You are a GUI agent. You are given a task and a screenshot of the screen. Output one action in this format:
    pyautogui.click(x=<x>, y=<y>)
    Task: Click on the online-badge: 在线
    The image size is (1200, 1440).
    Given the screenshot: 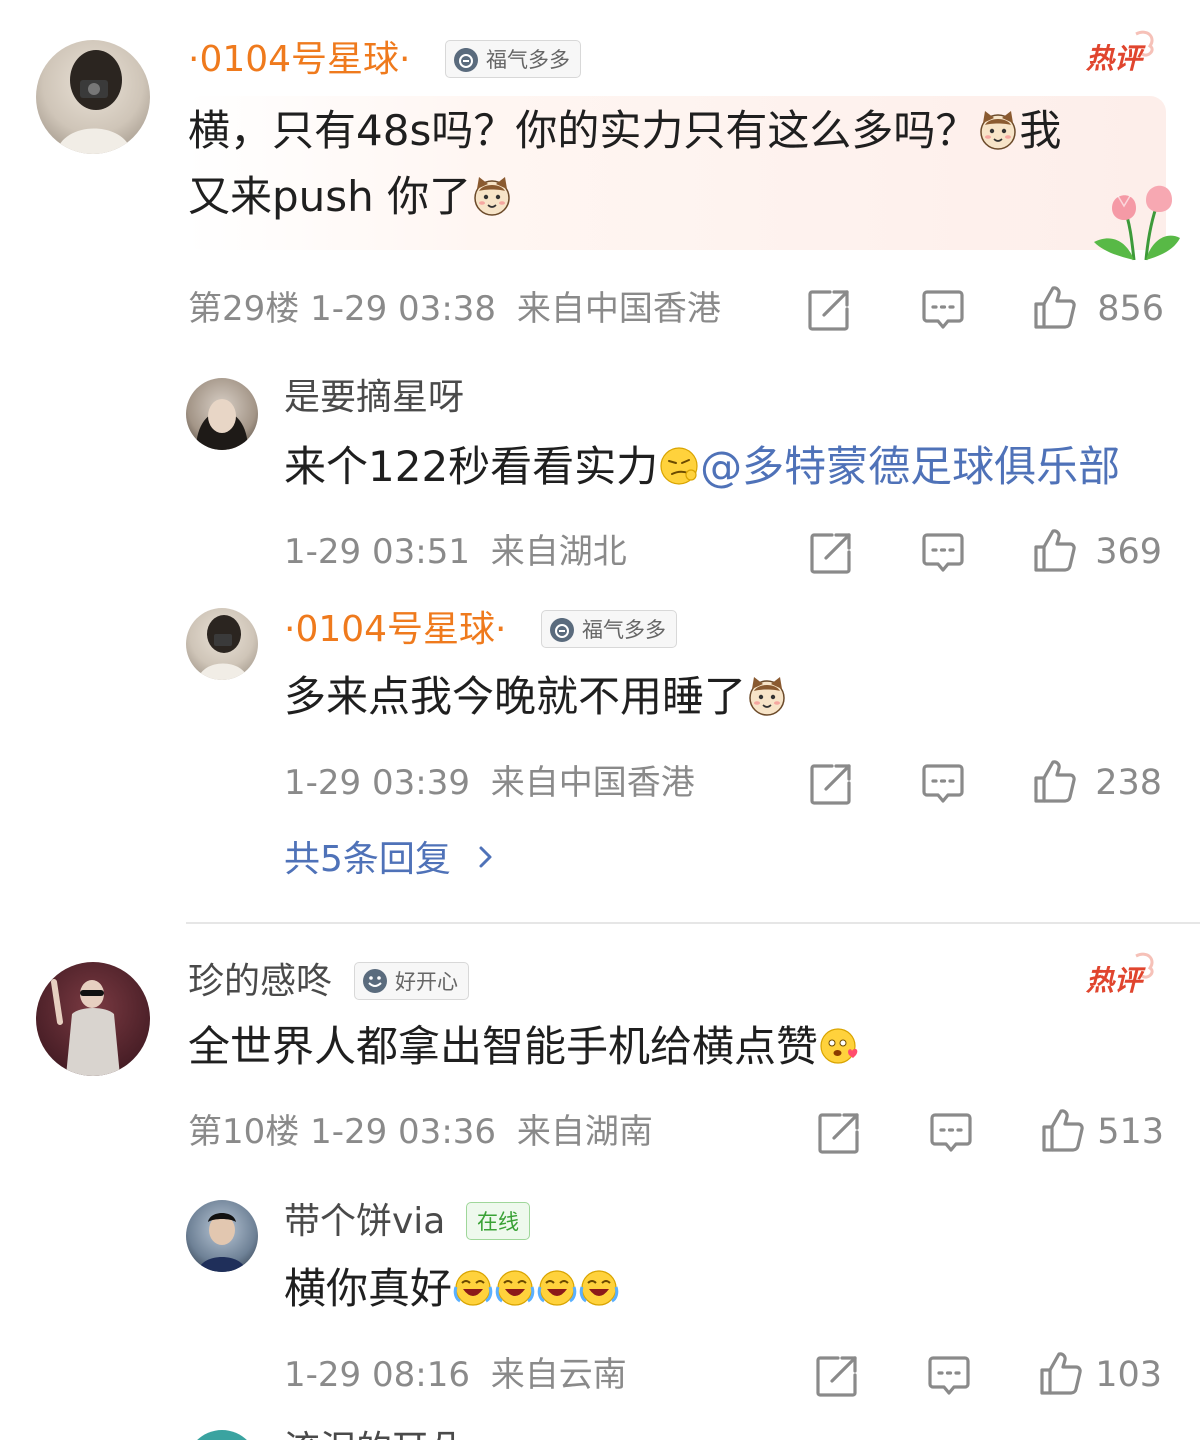 What is the action you would take?
    pyautogui.click(x=498, y=1221)
    